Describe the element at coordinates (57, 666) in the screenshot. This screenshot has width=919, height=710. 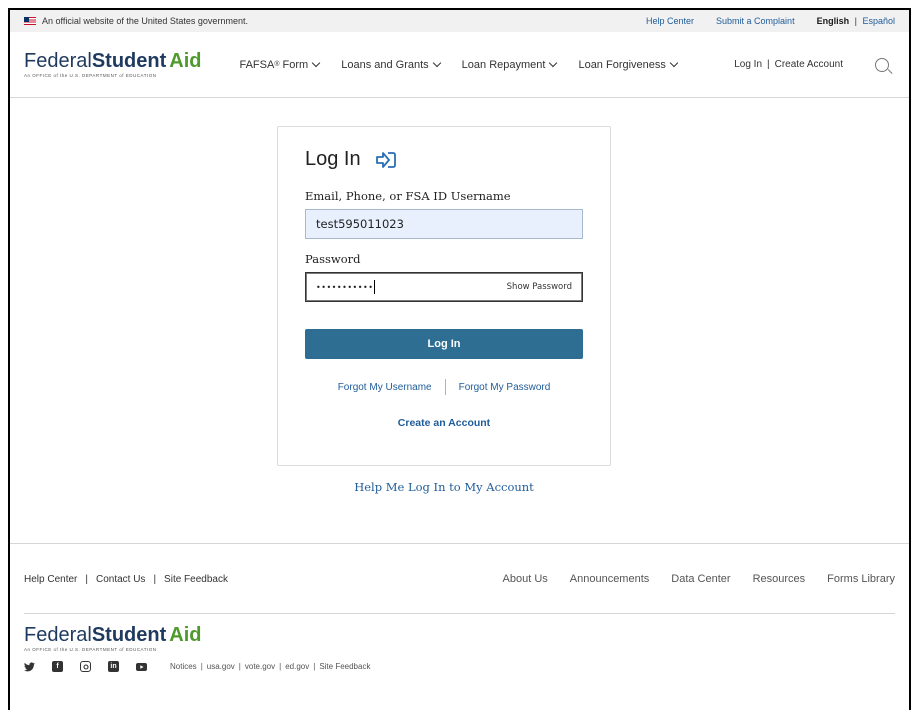
I see `facebook-icon: f` at that location.